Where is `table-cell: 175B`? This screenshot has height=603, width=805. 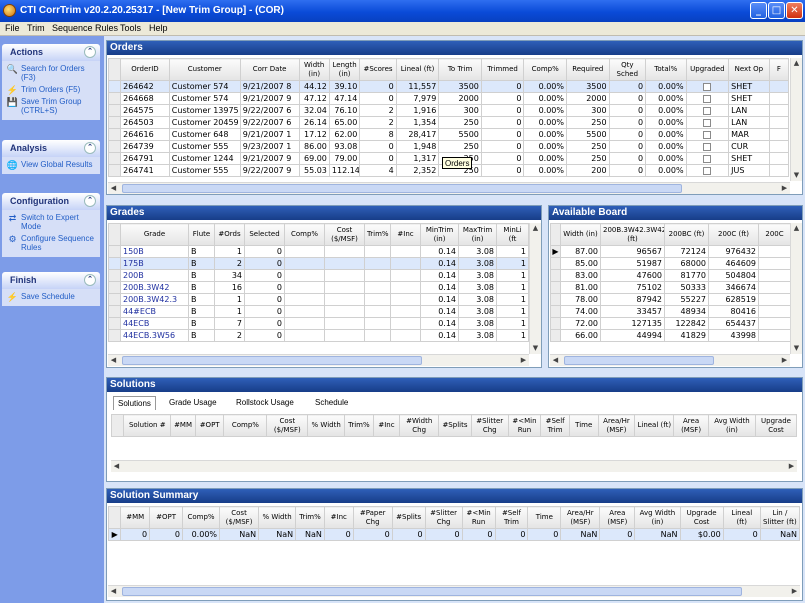
table-cell: 175B is located at coordinates (154, 263).